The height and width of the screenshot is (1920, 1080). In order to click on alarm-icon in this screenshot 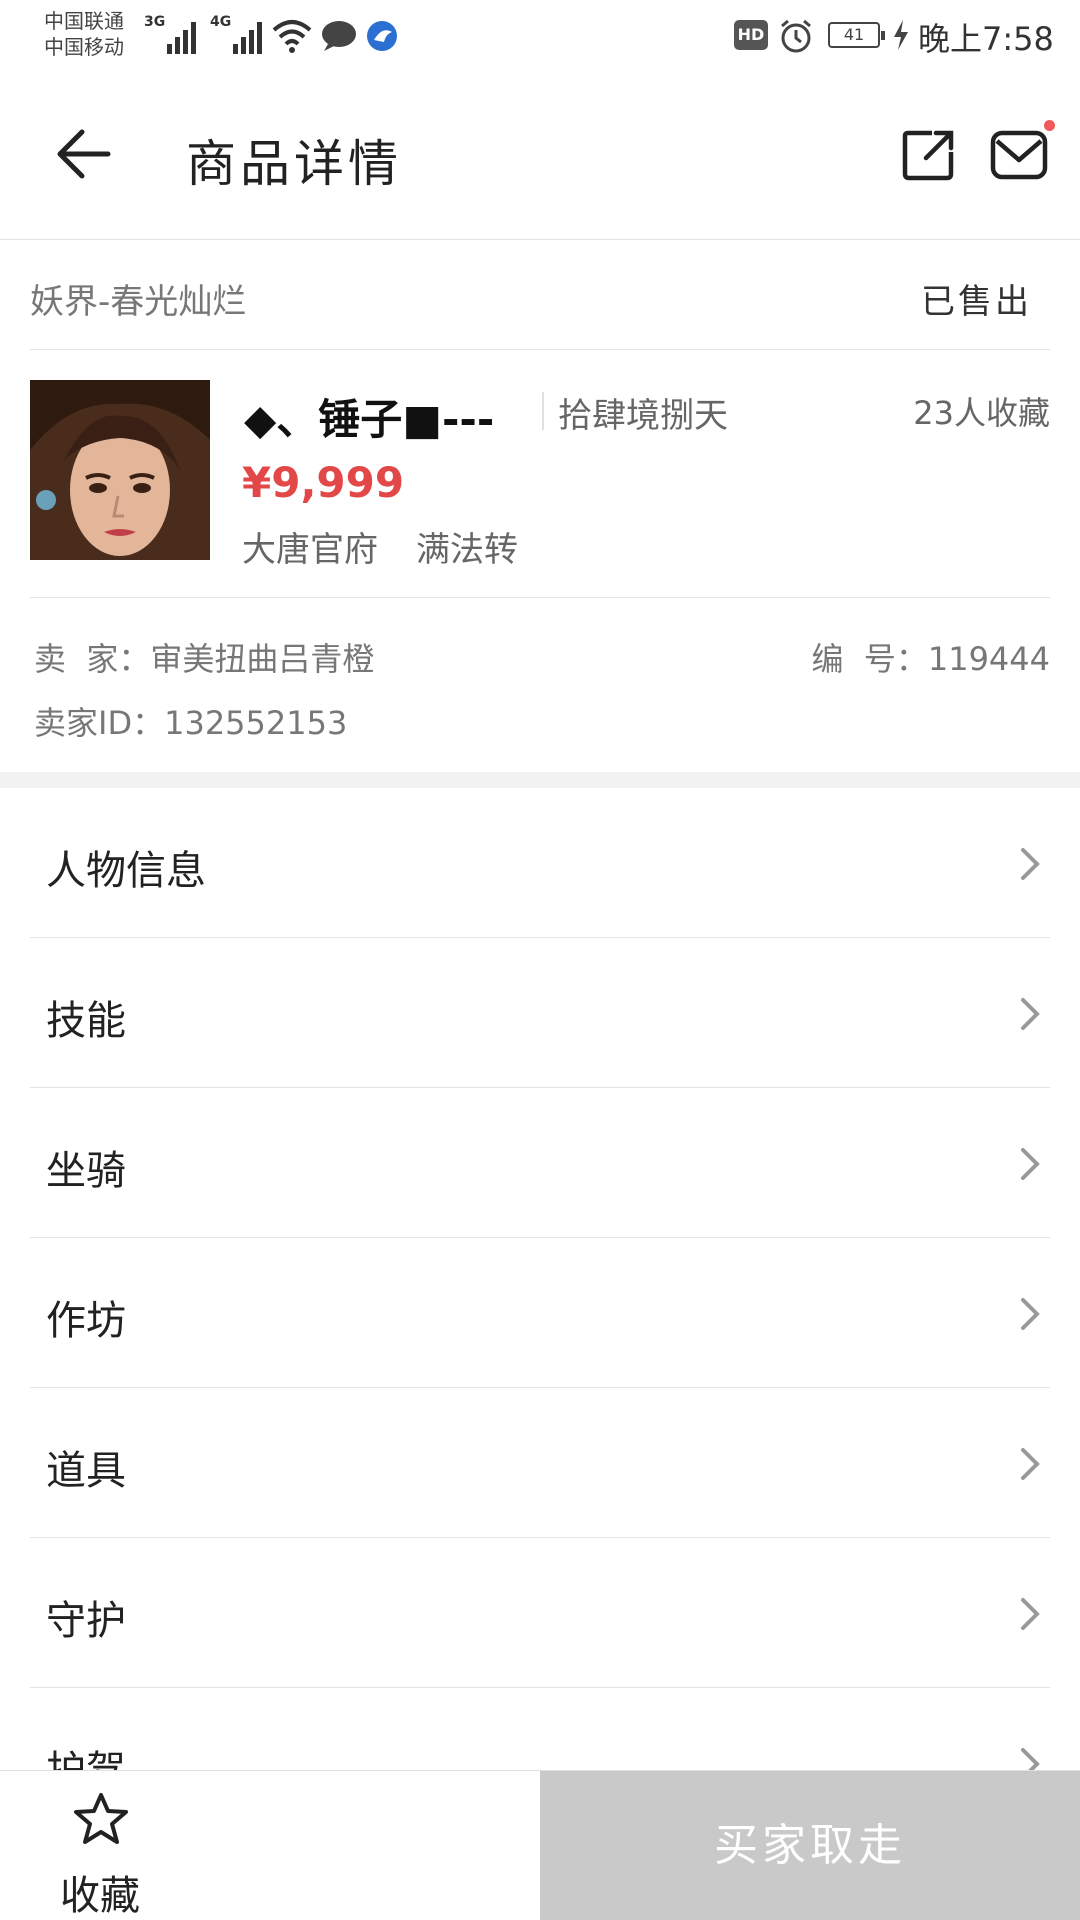, I will do `click(796, 36)`.